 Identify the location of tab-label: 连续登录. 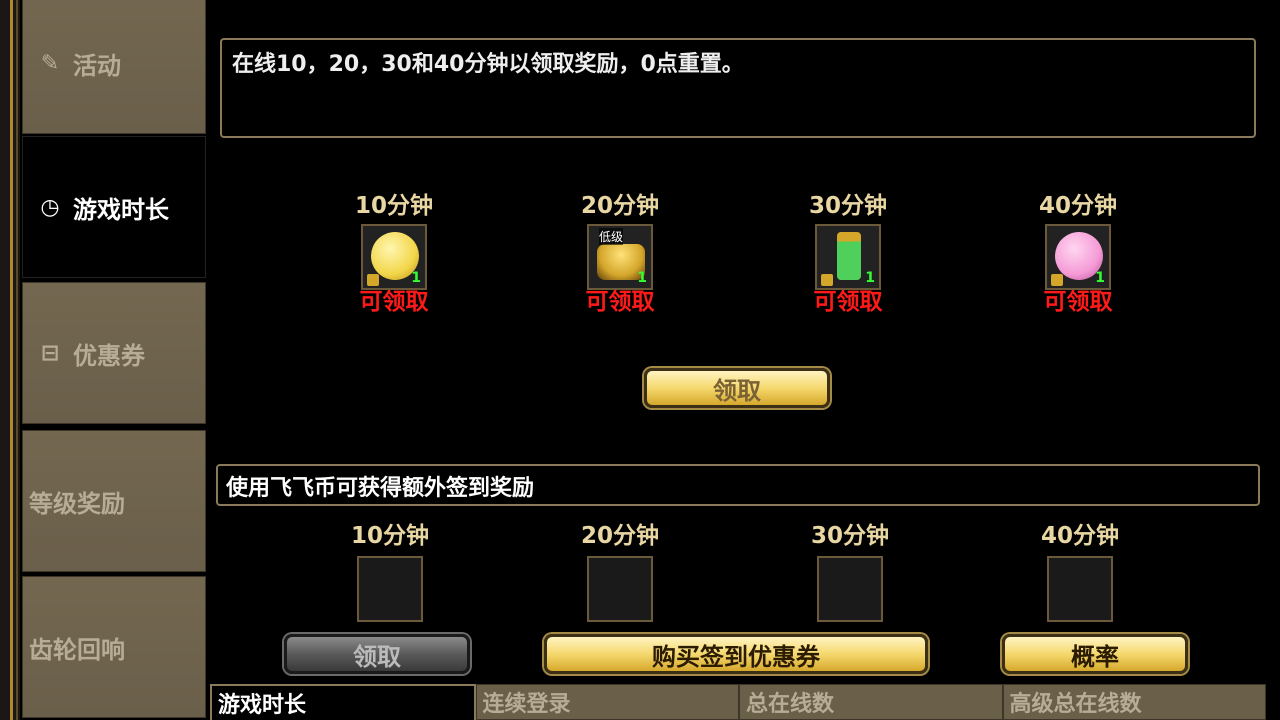
(526, 704).